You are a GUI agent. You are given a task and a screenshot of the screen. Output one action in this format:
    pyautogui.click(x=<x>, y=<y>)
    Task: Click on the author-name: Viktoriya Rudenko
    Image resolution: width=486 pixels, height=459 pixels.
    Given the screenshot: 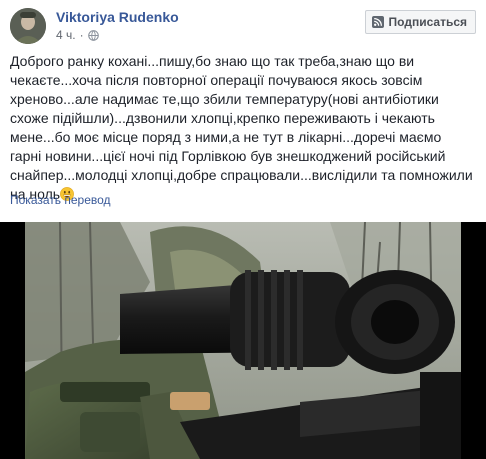 What is the action you would take?
    pyautogui.click(x=117, y=17)
    